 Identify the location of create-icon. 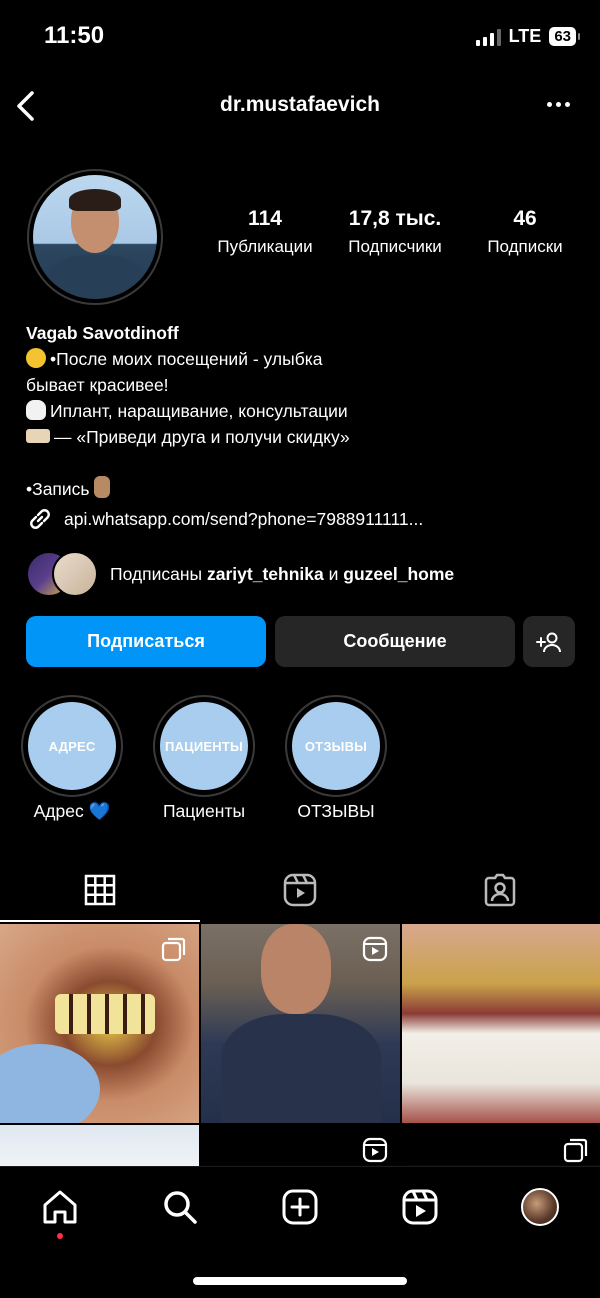
(300, 1207).